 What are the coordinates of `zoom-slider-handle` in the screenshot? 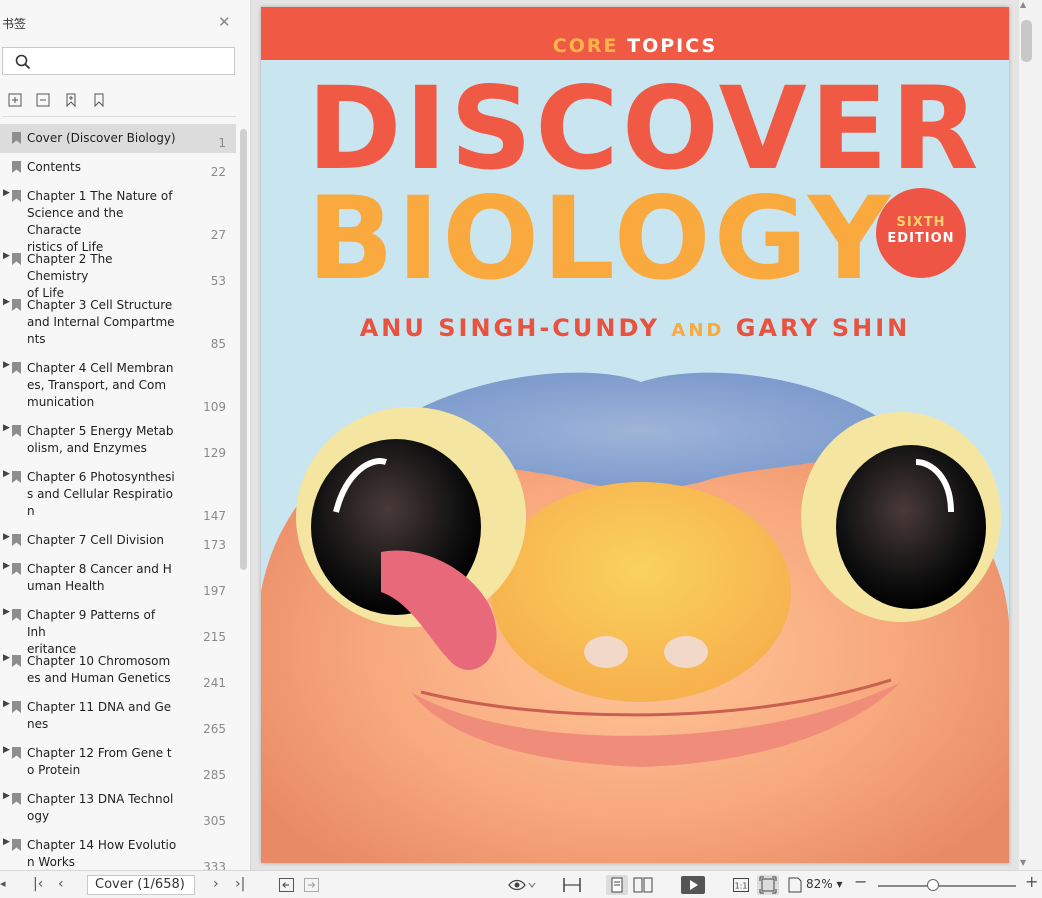 It's located at (933, 885).